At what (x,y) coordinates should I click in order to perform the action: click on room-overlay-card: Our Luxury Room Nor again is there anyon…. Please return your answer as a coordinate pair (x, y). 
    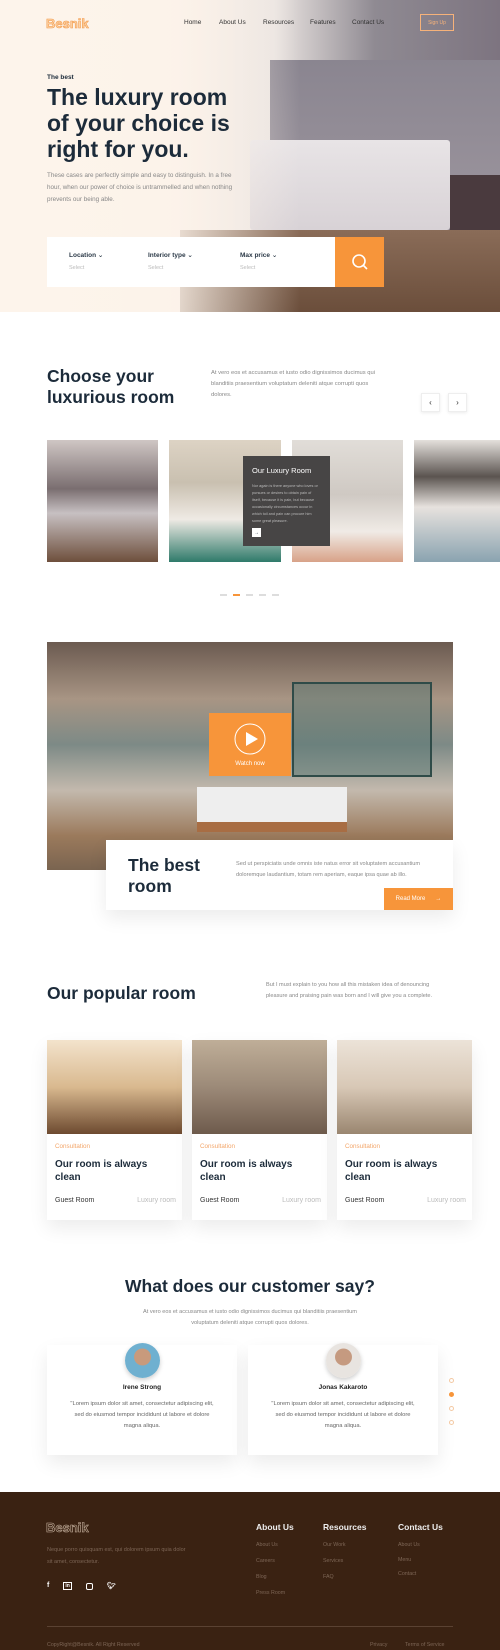
    Looking at the image, I should click on (286, 501).